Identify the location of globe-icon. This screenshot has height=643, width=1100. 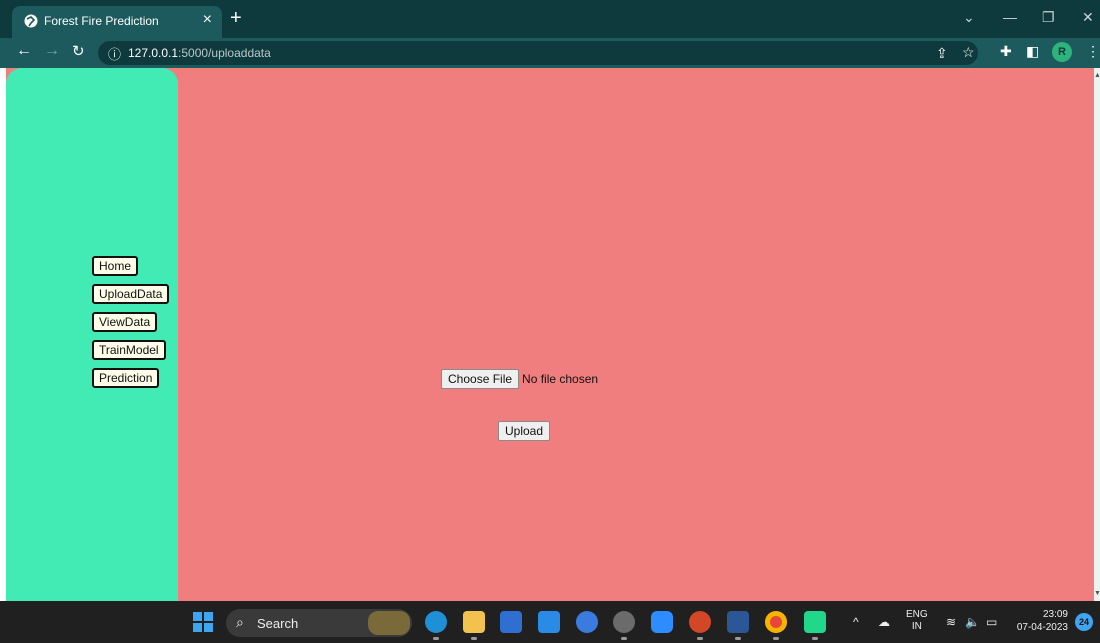
(31, 21).